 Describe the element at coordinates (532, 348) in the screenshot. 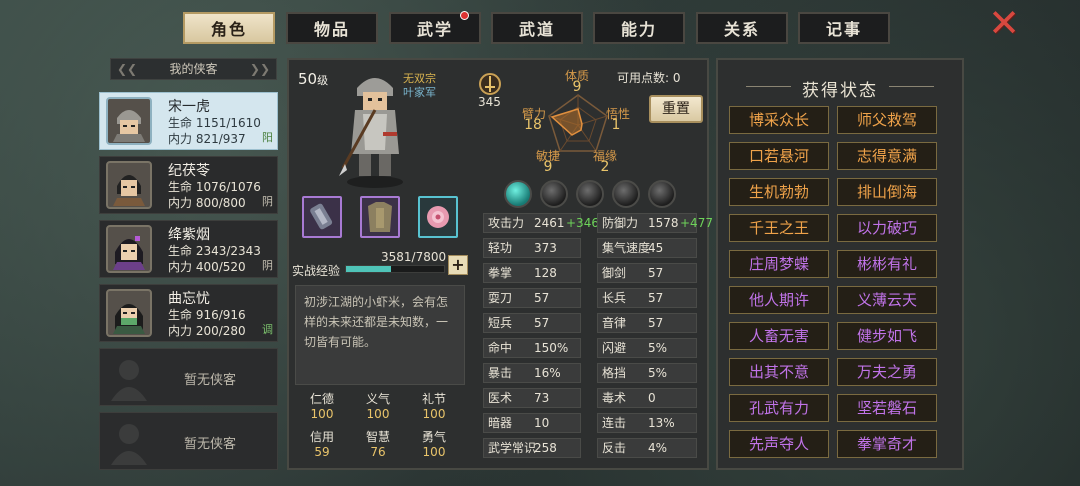

I see `stat-row: 命中 150%` at that location.